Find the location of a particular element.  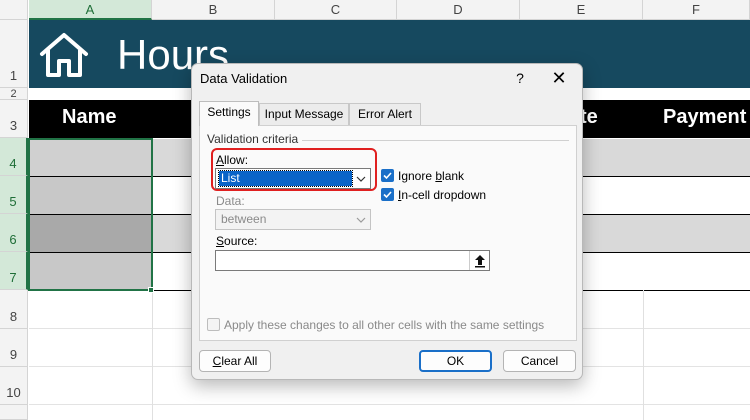

data-selected-value: between is located at coordinates (244, 219).